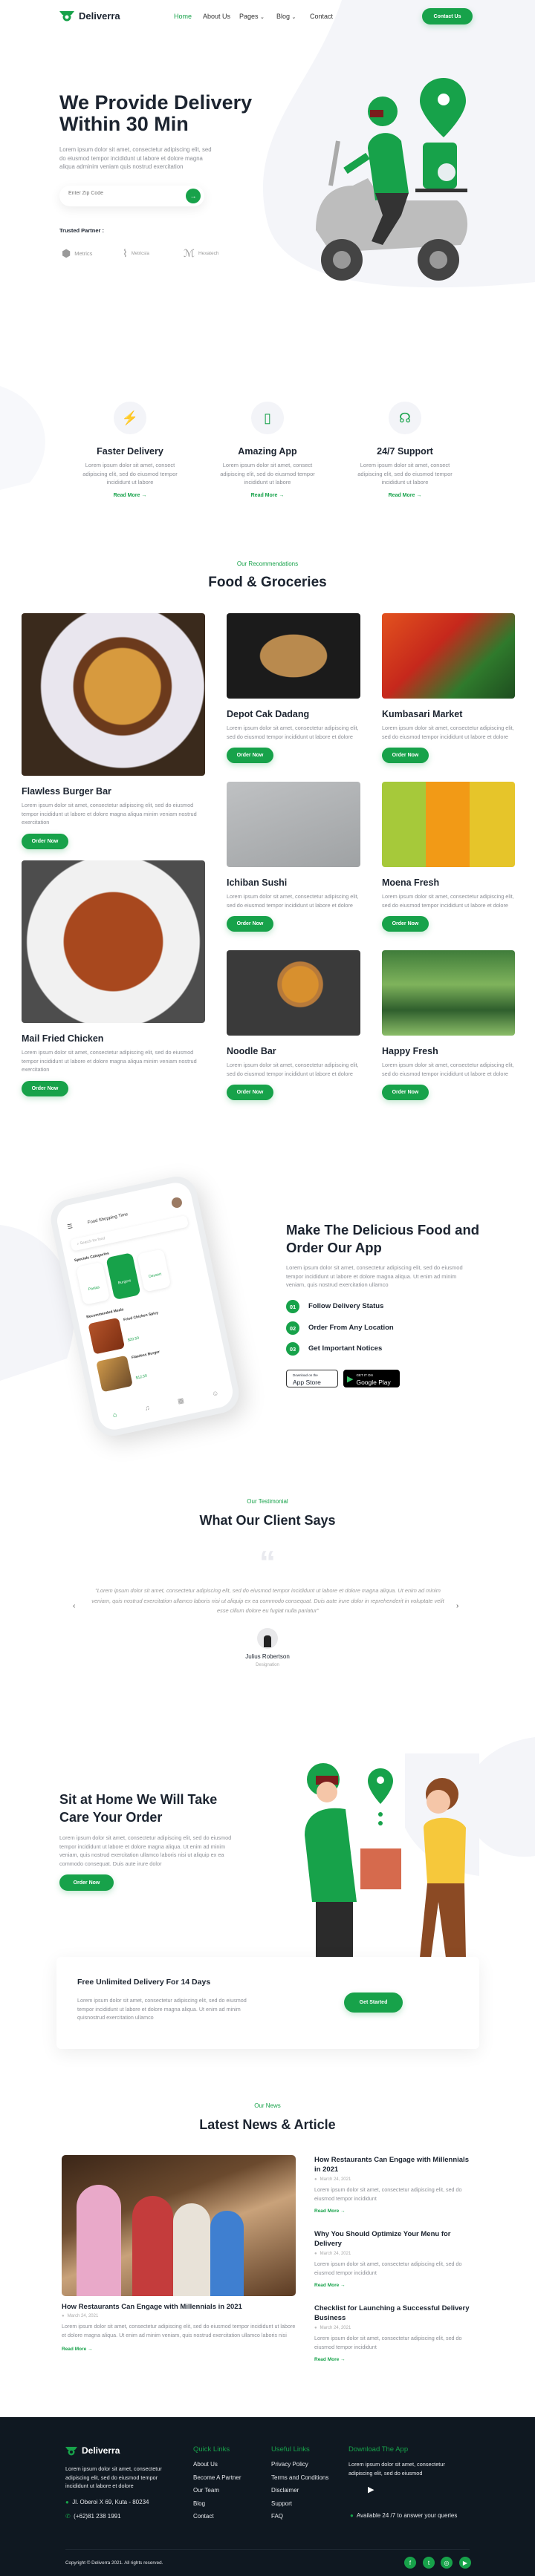  I want to click on nav-blog: Blog ⌄, so click(286, 16).